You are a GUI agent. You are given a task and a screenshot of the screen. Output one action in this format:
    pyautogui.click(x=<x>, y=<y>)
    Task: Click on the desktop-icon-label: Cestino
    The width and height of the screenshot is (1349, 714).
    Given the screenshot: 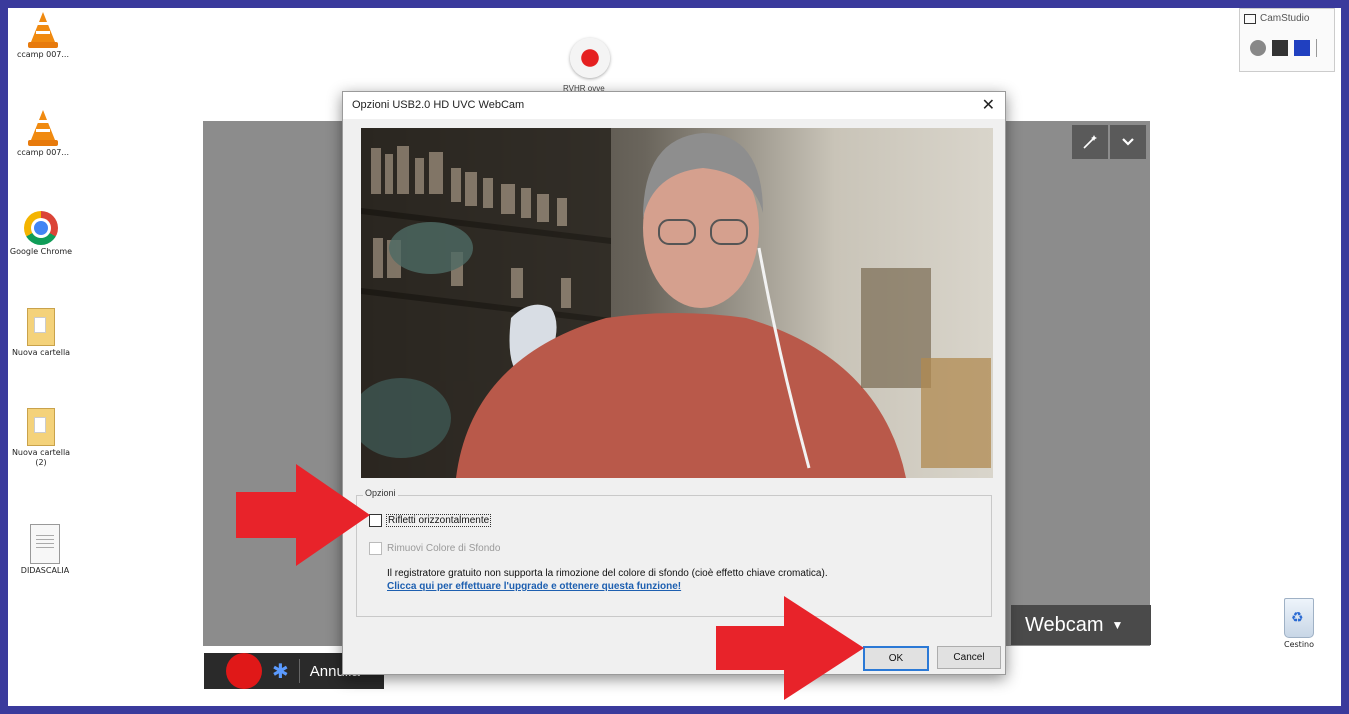 What is the action you would take?
    pyautogui.click(x=1299, y=644)
    